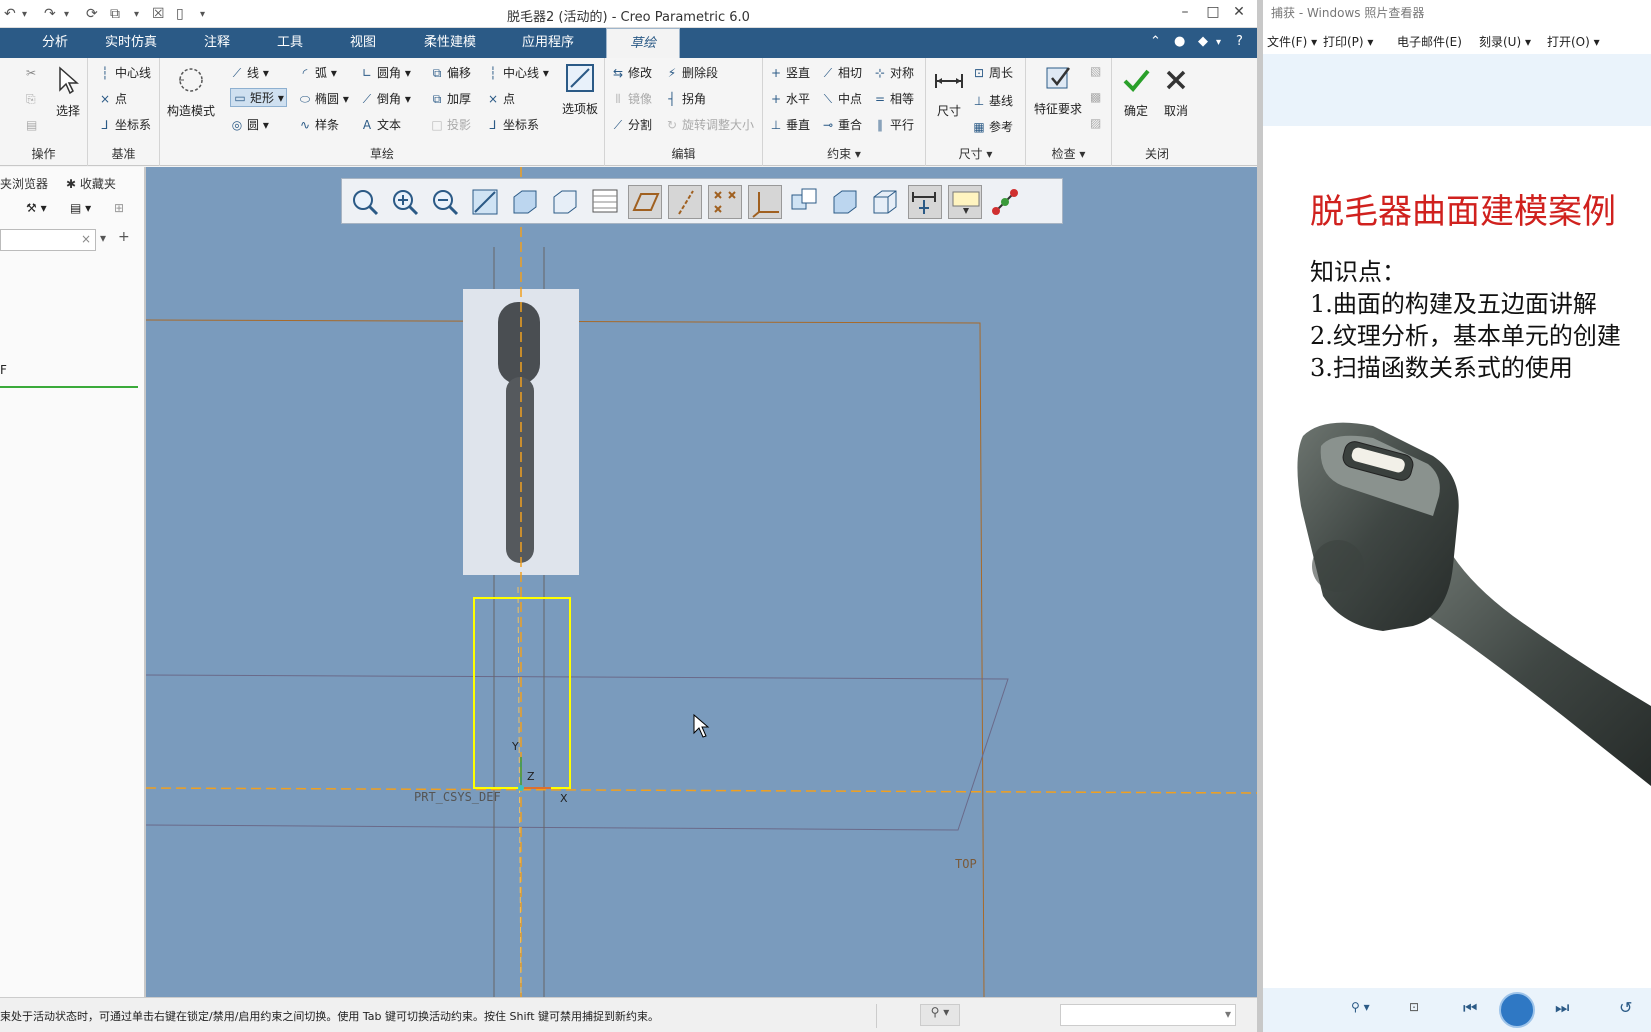 The width and height of the screenshot is (1651, 1032). I want to click on tab-applications: 应用程序, so click(548, 43).